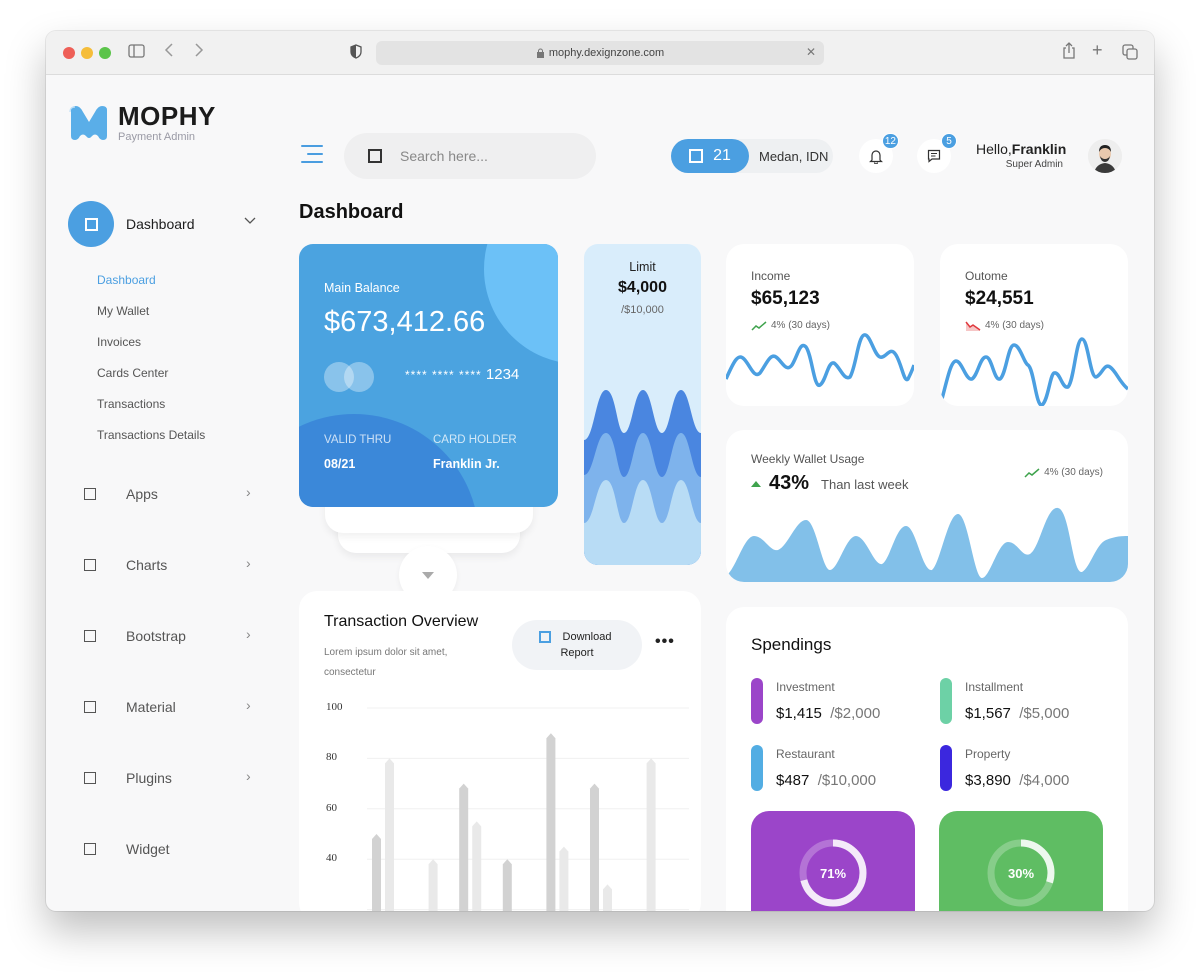 This screenshot has height=972, width=1200. What do you see at coordinates (375, 156) in the screenshot?
I see `search-icon` at bounding box center [375, 156].